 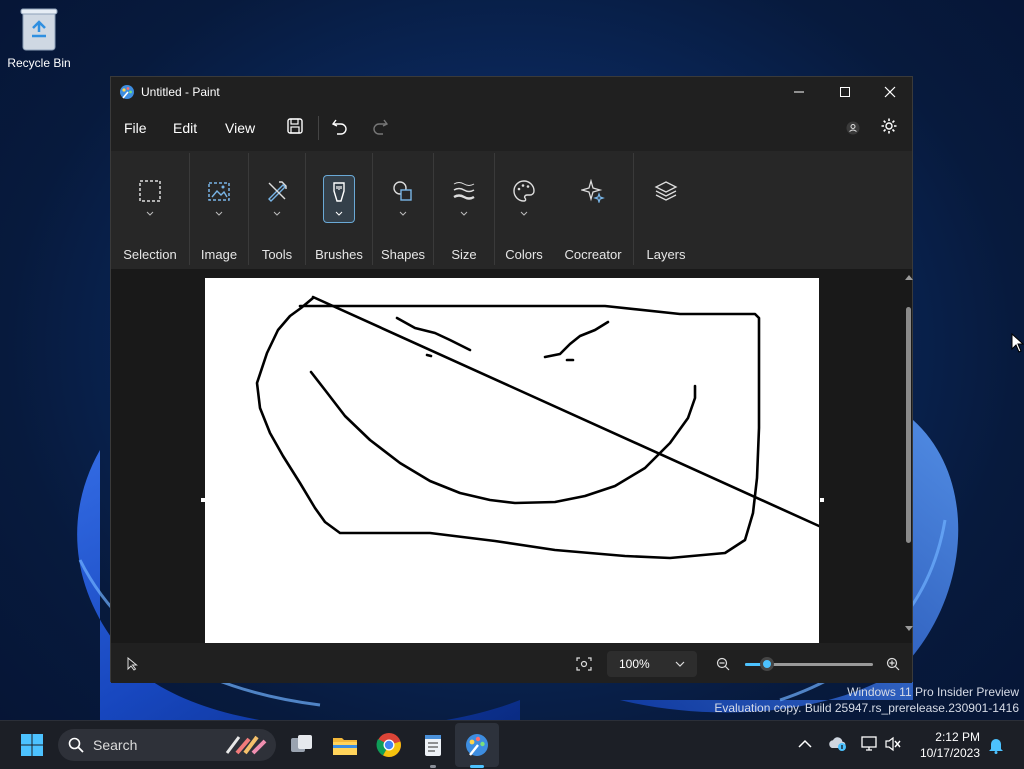 I want to click on brush-icon, so click(x=339, y=192).